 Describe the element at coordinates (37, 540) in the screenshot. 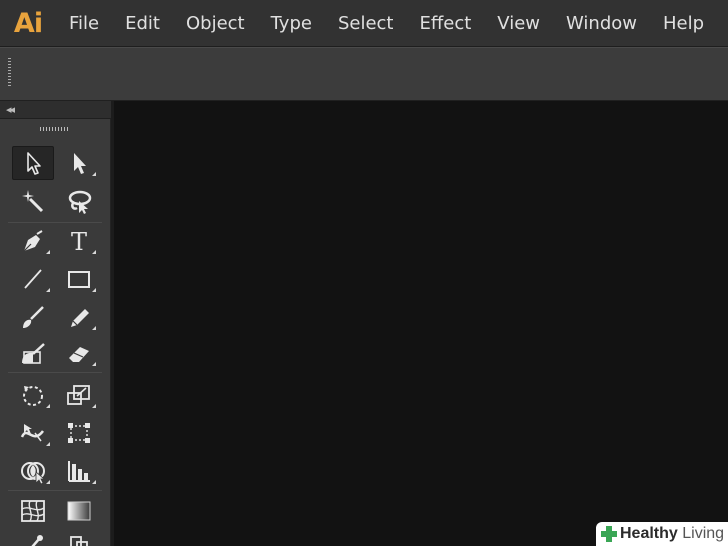

I see `eyedropper-icon` at that location.